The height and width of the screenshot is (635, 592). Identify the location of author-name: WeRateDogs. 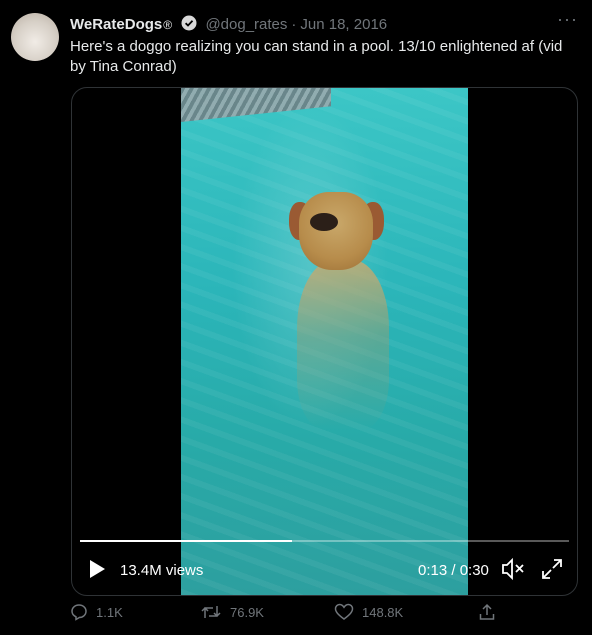
(116, 24).